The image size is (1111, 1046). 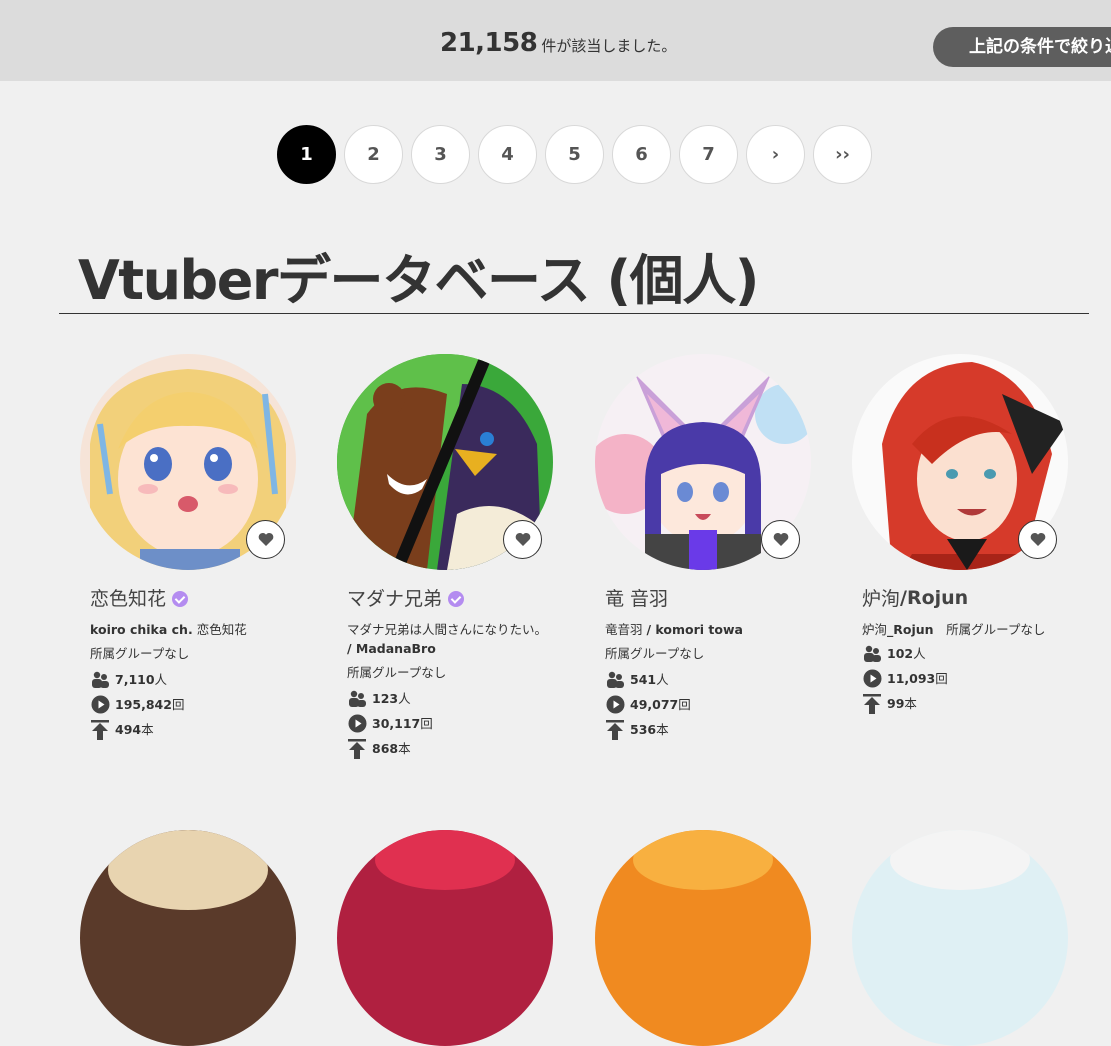 I want to click on result-summary: 21,158 件が該当しました。, so click(x=558, y=43).